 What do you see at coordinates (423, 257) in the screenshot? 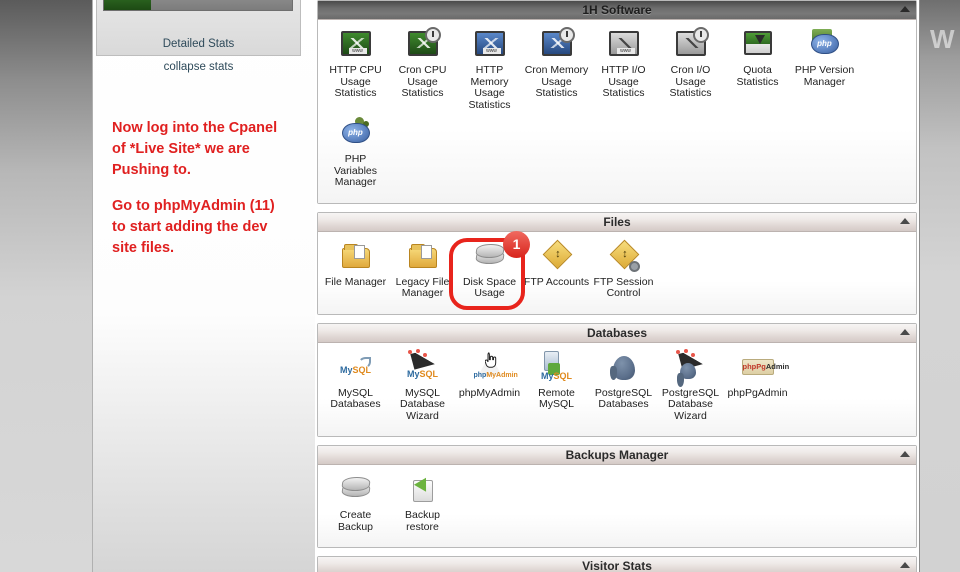
I see `legacy-file-manager-icon` at bounding box center [423, 257].